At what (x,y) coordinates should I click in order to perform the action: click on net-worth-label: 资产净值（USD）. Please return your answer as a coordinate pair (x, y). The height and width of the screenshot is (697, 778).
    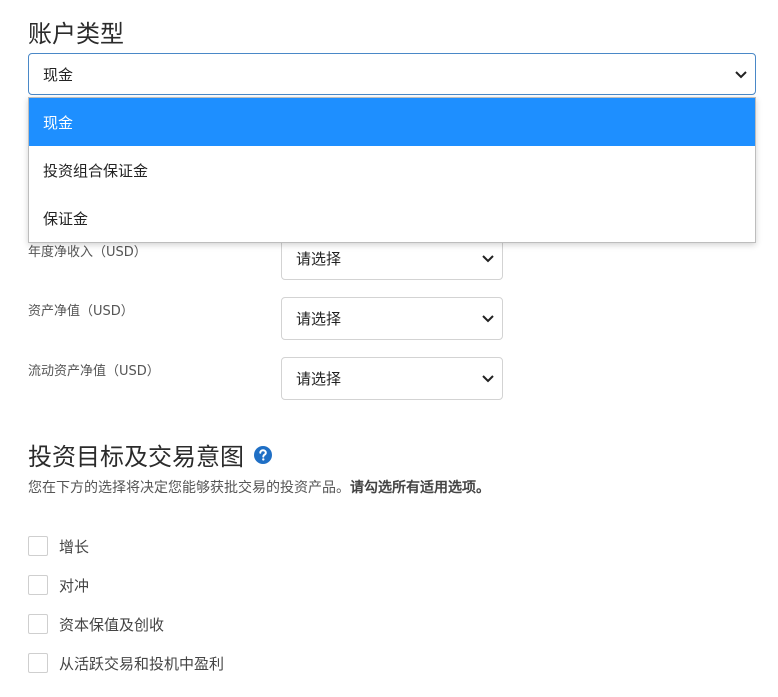
    Looking at the image, I should click on (81, 311).